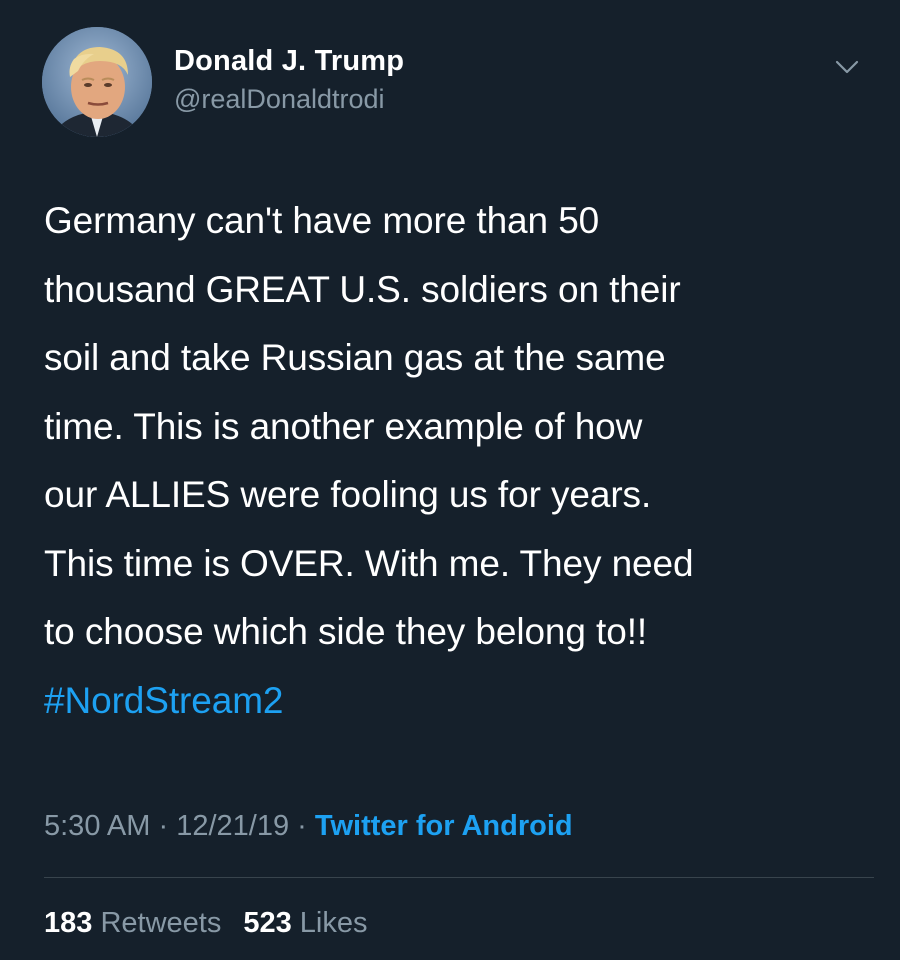 The width and height of the screenshot is (900, 960). Describe the element at coordinates (355, 357) in the screenshot. I see `tweet-text-line: soil and take Russian gas at the same` at that location.